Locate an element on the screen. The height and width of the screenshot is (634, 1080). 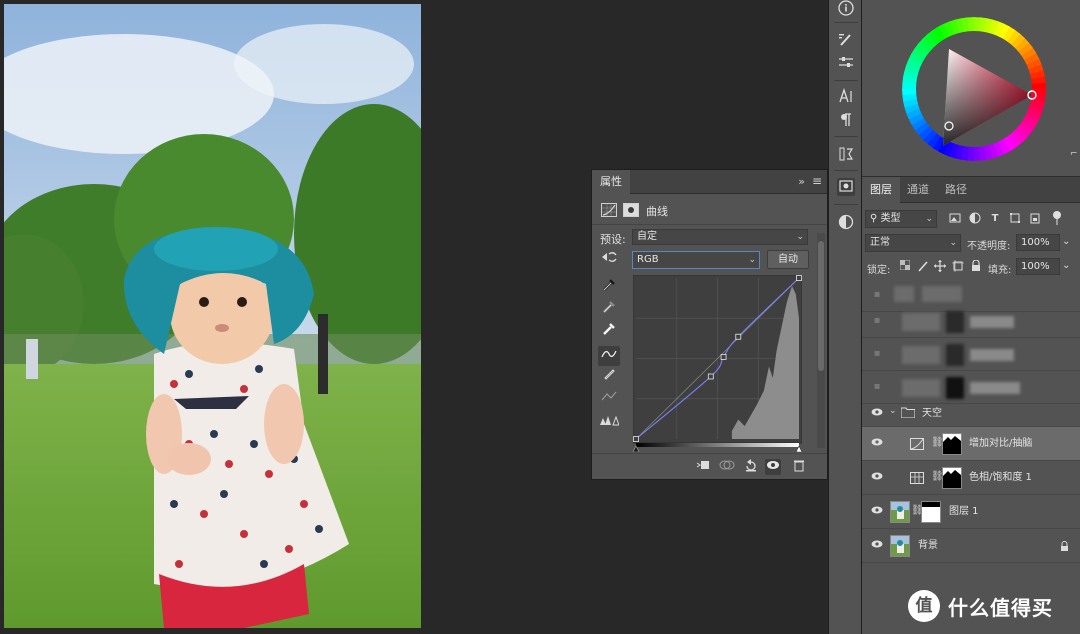
blend-mode-value: 正常 is located at coordinates (880, 242).